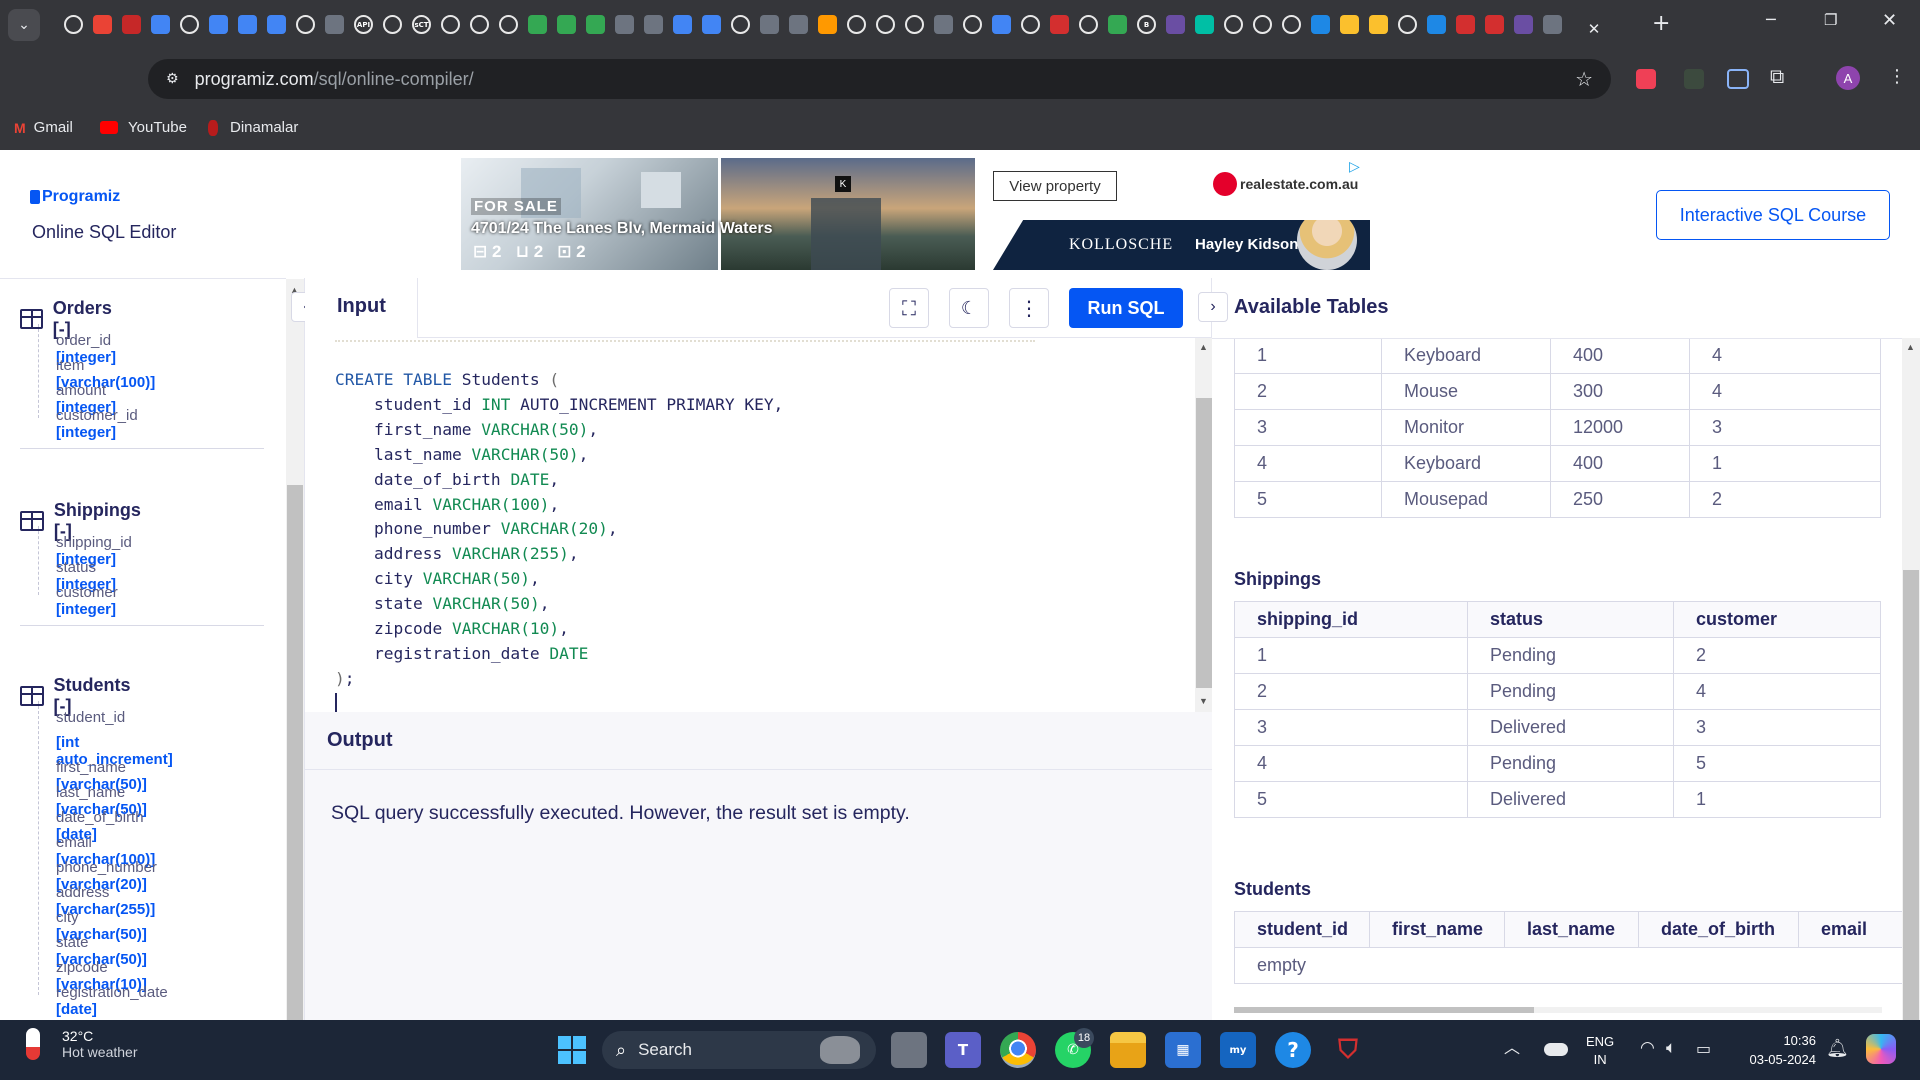  I want to click on extensions-puzzle-icon: ⧉, so click(1777, 76).